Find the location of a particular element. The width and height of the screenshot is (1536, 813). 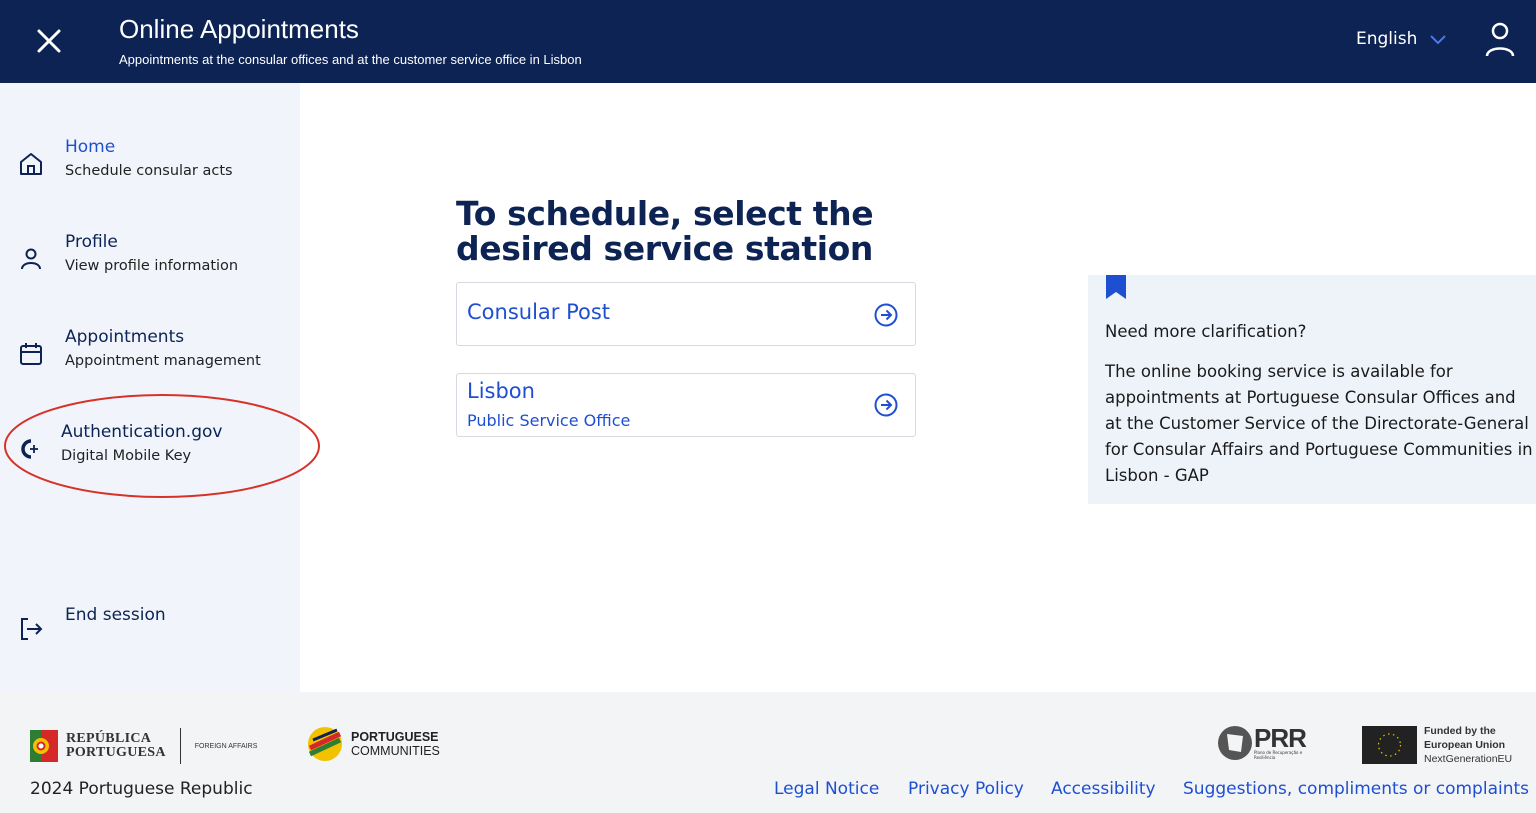

republica-portuguesa-text: REPÚBLICA PORTUGUESA is located at coordinates (116, 746).